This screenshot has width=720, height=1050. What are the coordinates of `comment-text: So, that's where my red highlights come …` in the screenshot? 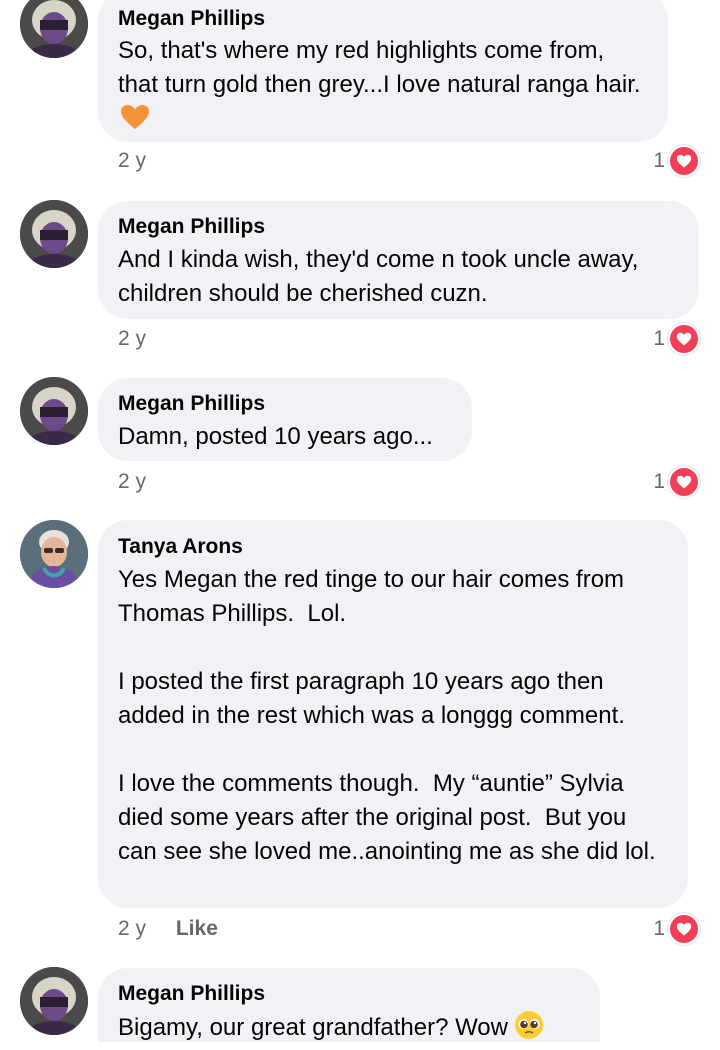 It's located at (383, 87).